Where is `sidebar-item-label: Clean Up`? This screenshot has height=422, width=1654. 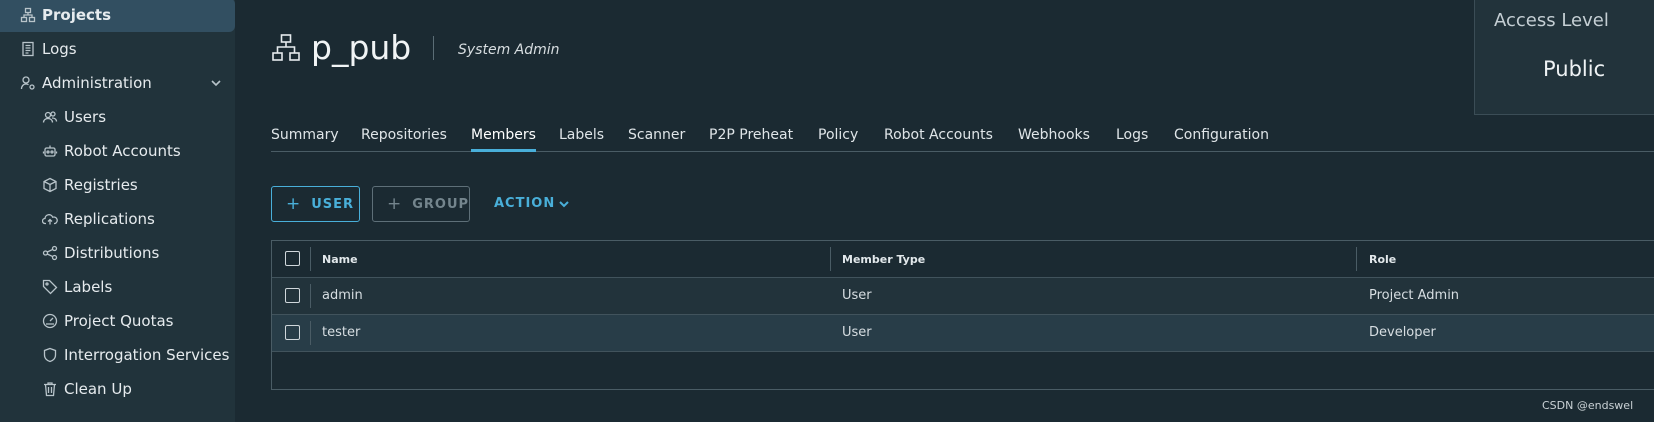 sidebar-item-label: Clean Up is located at coordinates (98, 389).